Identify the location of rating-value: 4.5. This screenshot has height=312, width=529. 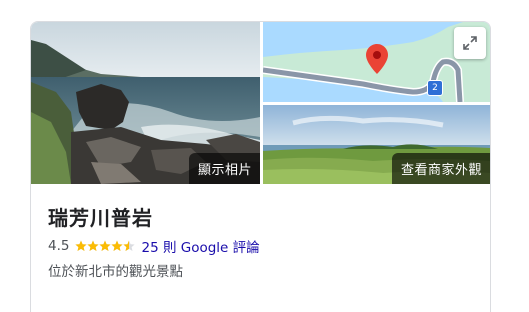
(59, 246).